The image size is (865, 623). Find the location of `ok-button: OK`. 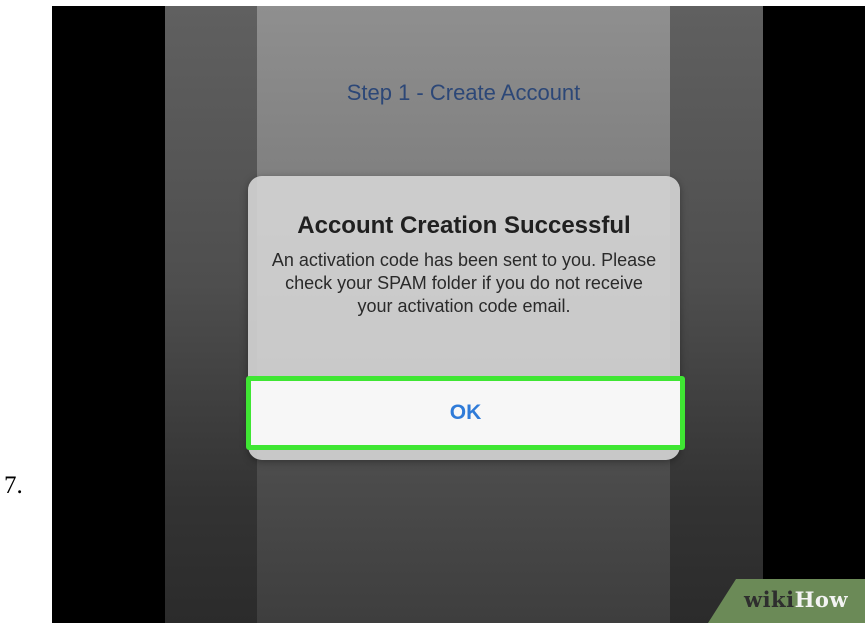

ok-button: OK is located at coordinates (465, 413).